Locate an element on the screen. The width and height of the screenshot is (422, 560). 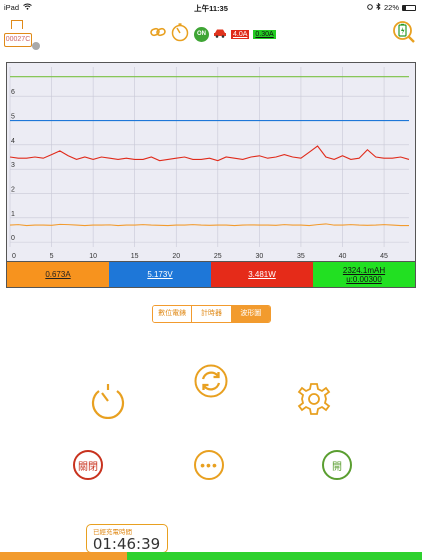
x-tick-label: 10 is located at coordinates (93, 256).